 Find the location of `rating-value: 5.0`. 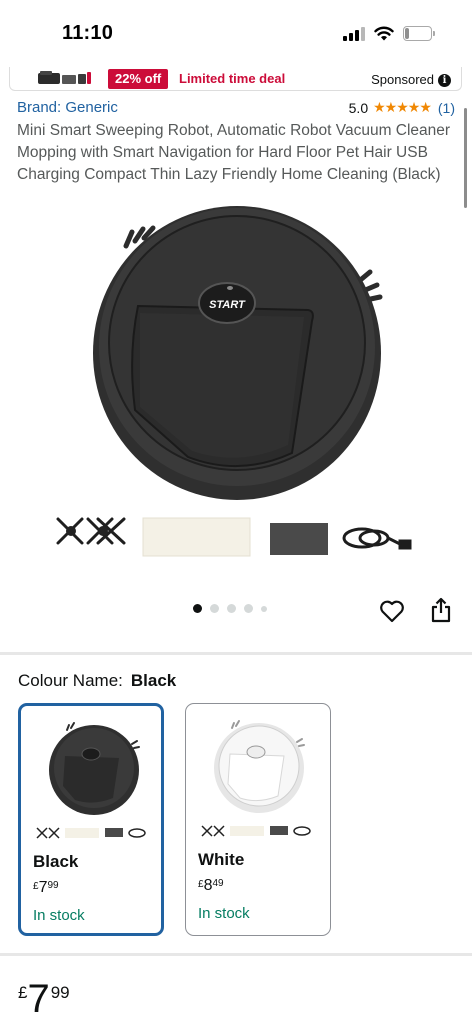

rating-value: 5.0 is located at coordinates (358, 107).